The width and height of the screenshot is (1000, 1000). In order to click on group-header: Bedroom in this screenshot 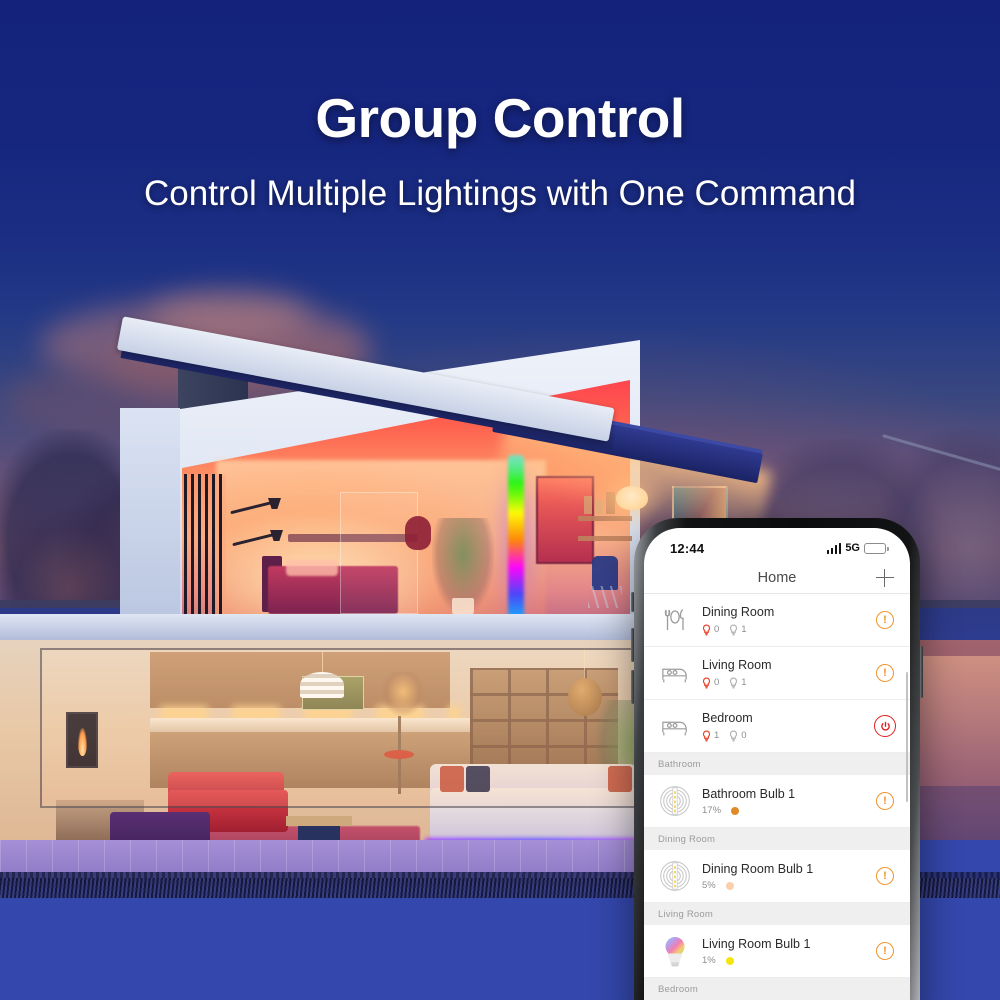, I will do `click(777, 989)`.